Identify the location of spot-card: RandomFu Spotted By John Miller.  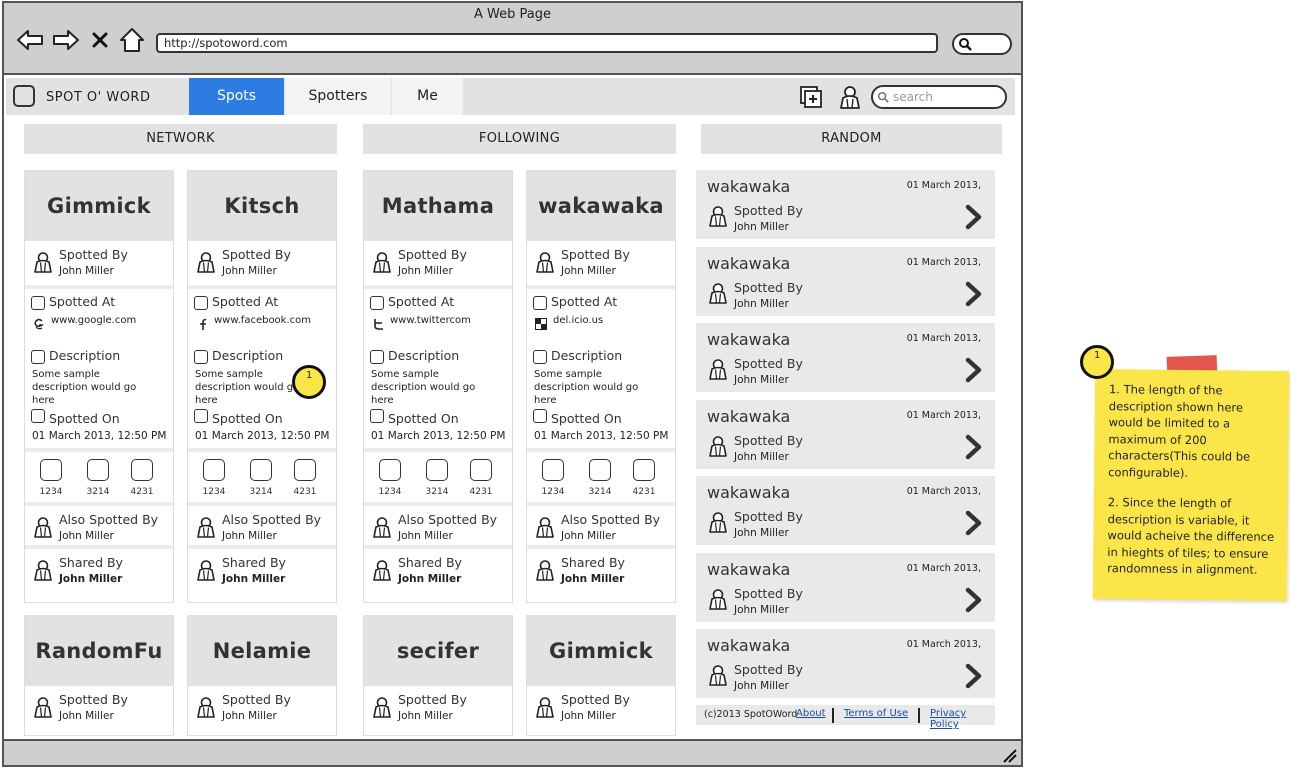
(99, 675).